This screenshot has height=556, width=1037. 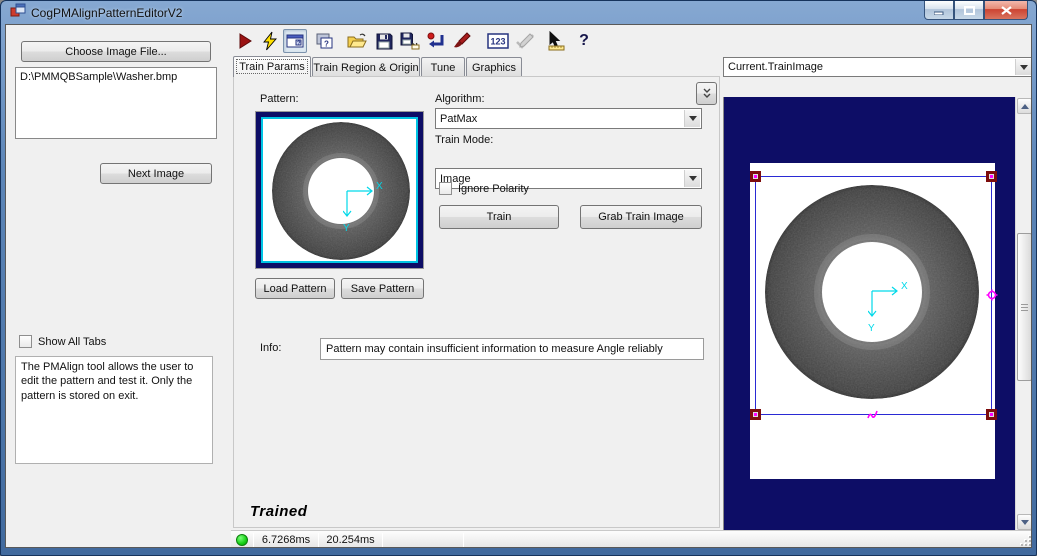 I want to click on train-image-origin-axes: X Y, so click(x=893, y=309).